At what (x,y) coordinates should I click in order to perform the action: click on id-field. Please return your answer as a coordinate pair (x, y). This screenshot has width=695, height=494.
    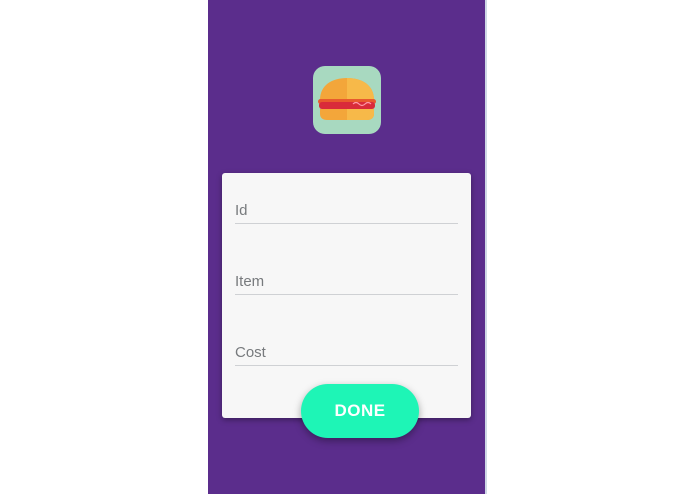
    Looking at the image, I should click on (346, 210).